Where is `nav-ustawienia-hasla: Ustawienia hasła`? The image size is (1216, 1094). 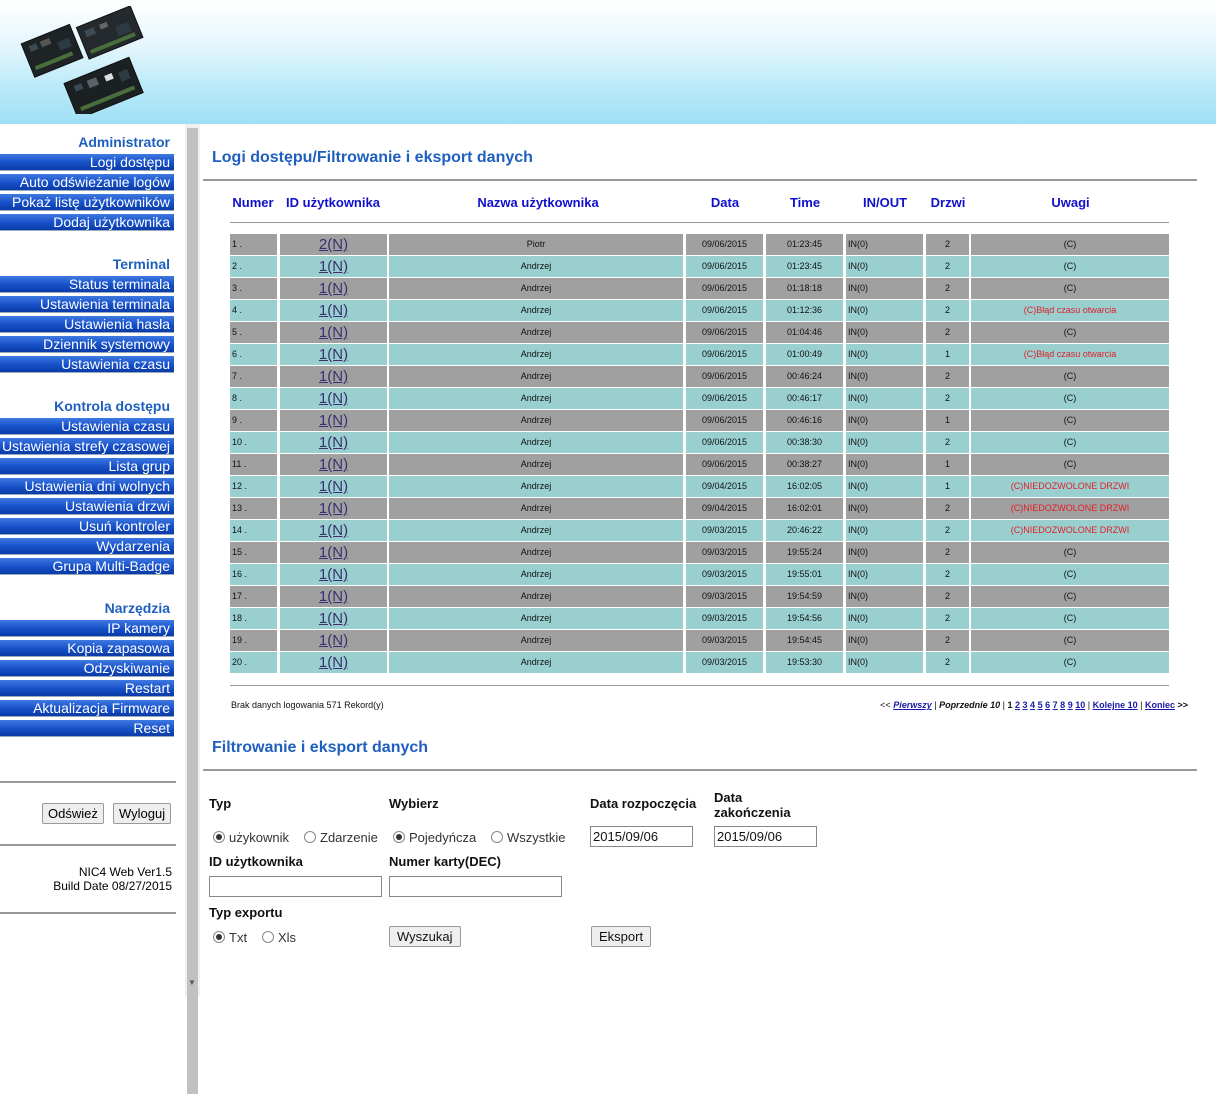
nav-ustawienia-hasla: Ustawienia hasła is located at coordinates (87, 324).